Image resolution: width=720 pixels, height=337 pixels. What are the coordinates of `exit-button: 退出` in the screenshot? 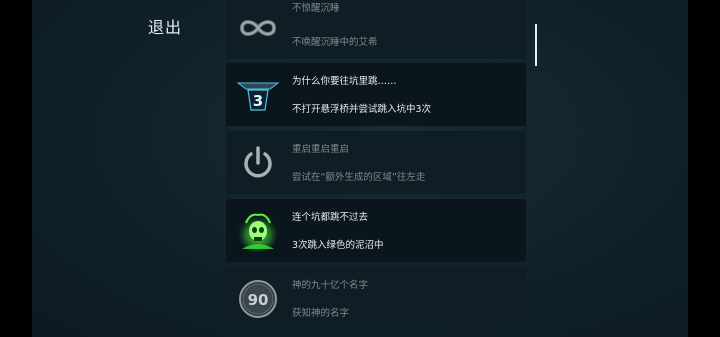 It's located at (165, 26).